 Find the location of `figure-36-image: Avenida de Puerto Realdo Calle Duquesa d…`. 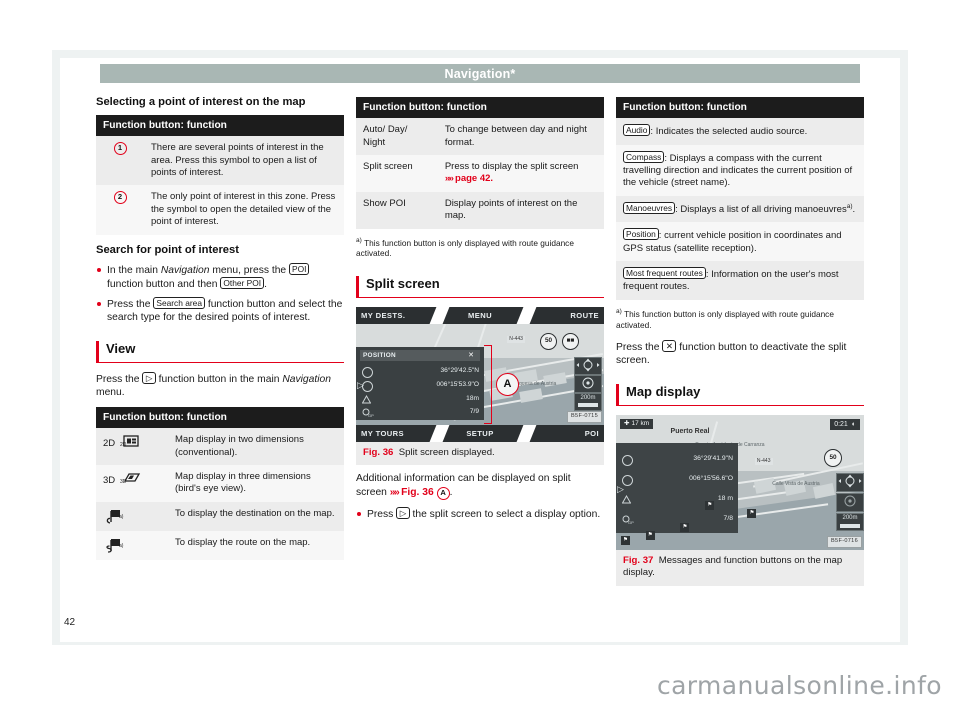

figure-36-image: Avenida de Puerto Realdo Calle Duquesa d… is located at coordinates (480, 374).